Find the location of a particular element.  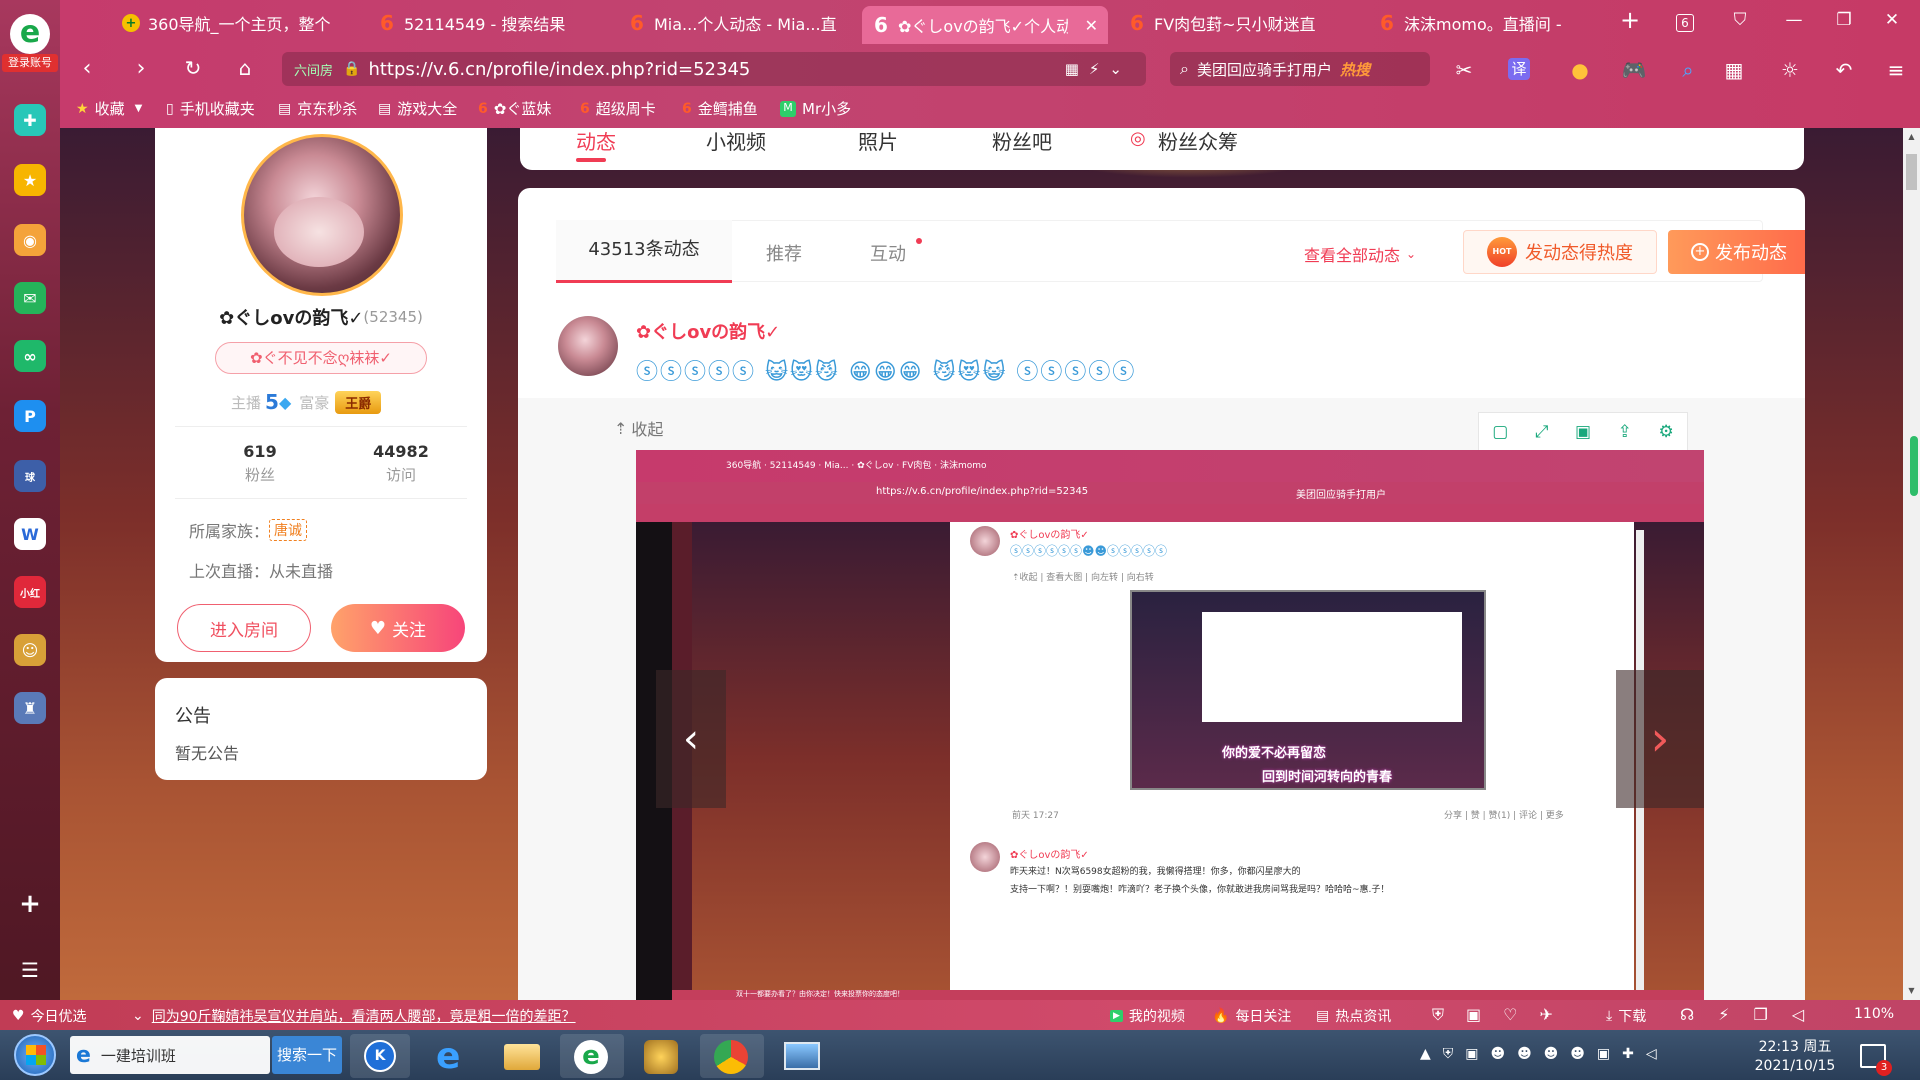

fit-icon: ▢ is located at coordinates (1500, 432).